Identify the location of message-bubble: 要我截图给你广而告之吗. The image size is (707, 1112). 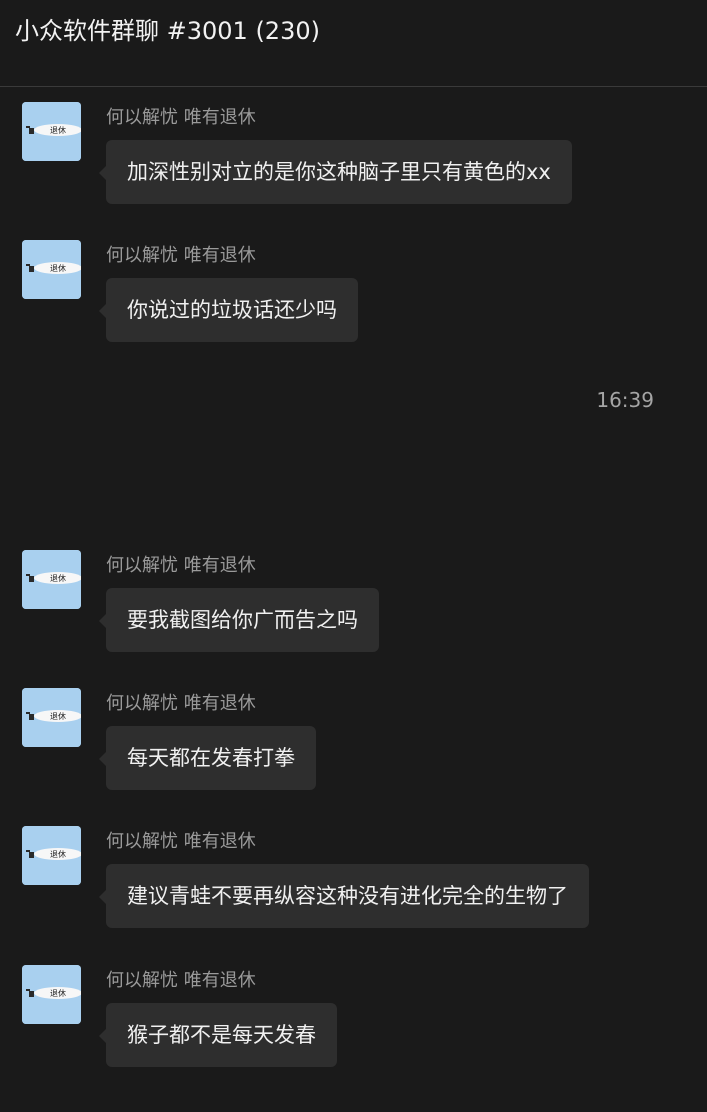
(239, 620).